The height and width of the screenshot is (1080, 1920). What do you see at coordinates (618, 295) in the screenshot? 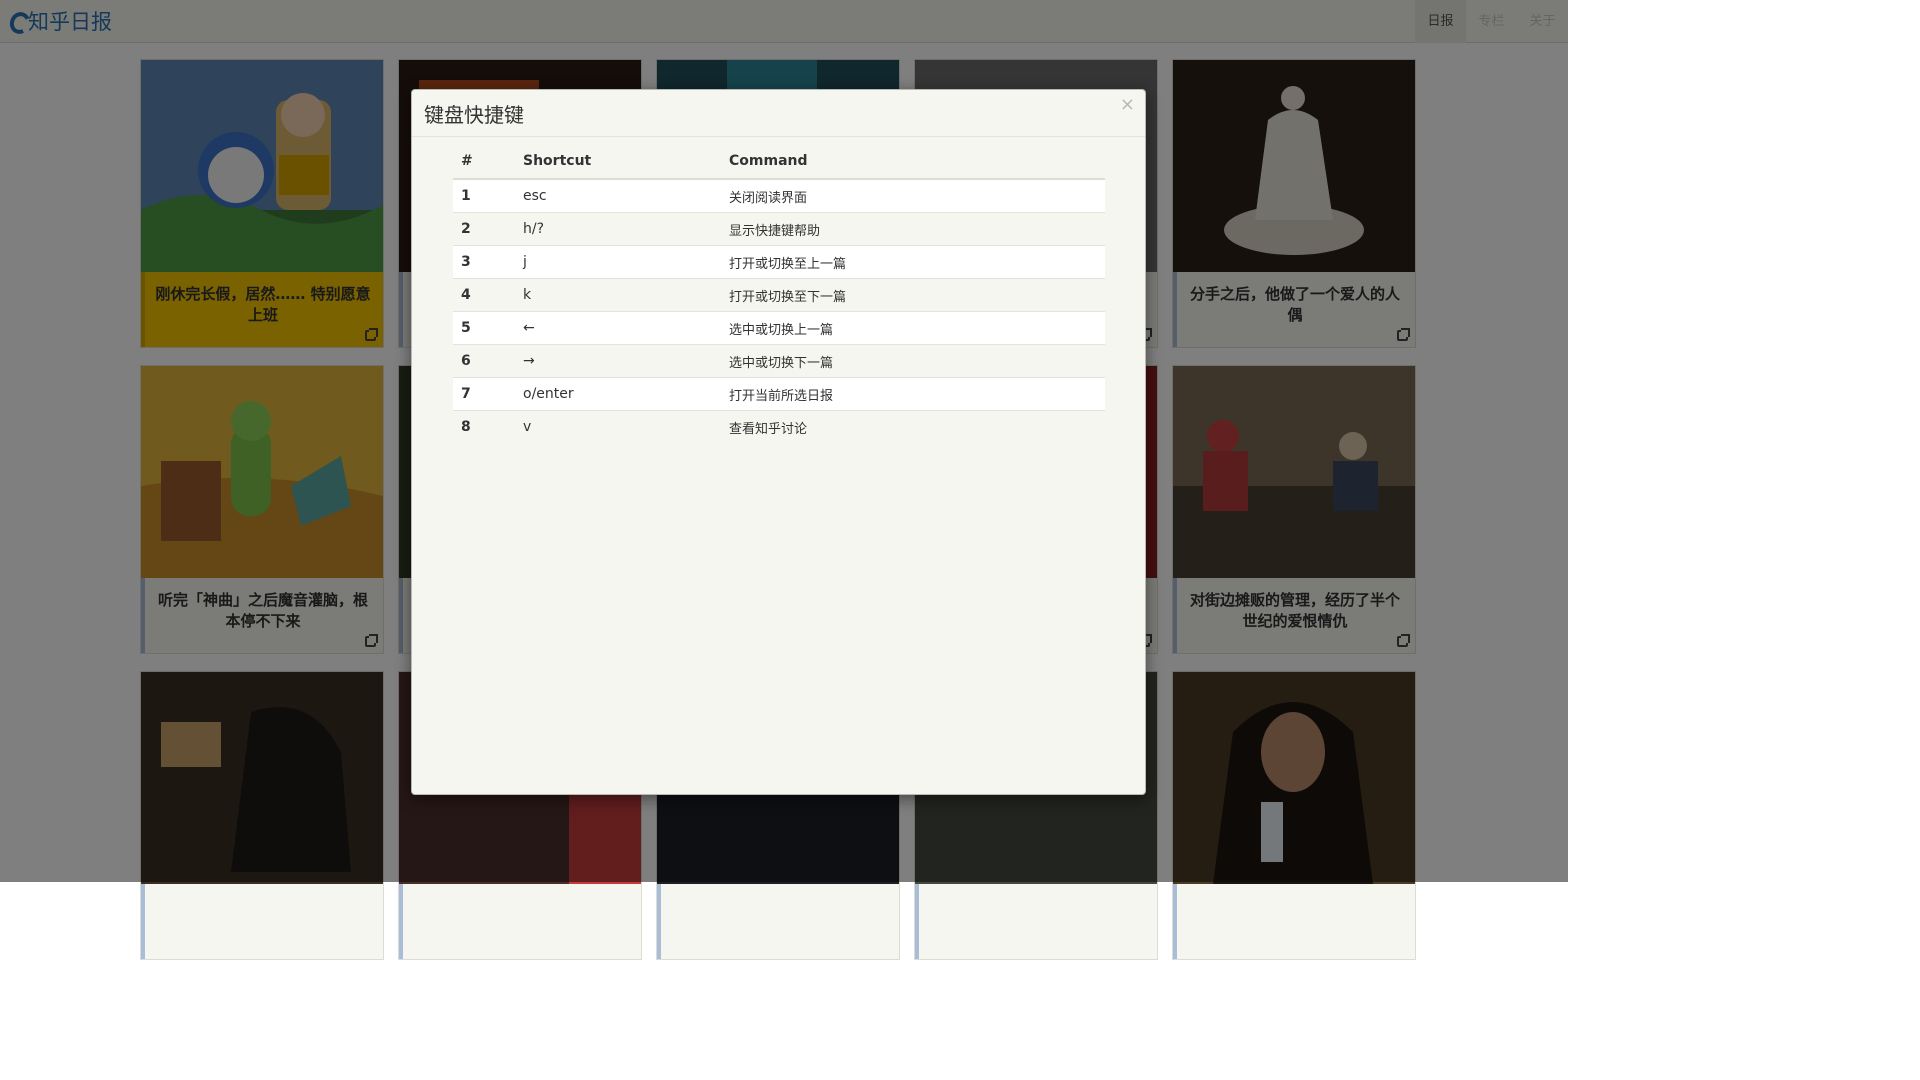
I see `row-shortcut: k` at bounding box center [618, 295].